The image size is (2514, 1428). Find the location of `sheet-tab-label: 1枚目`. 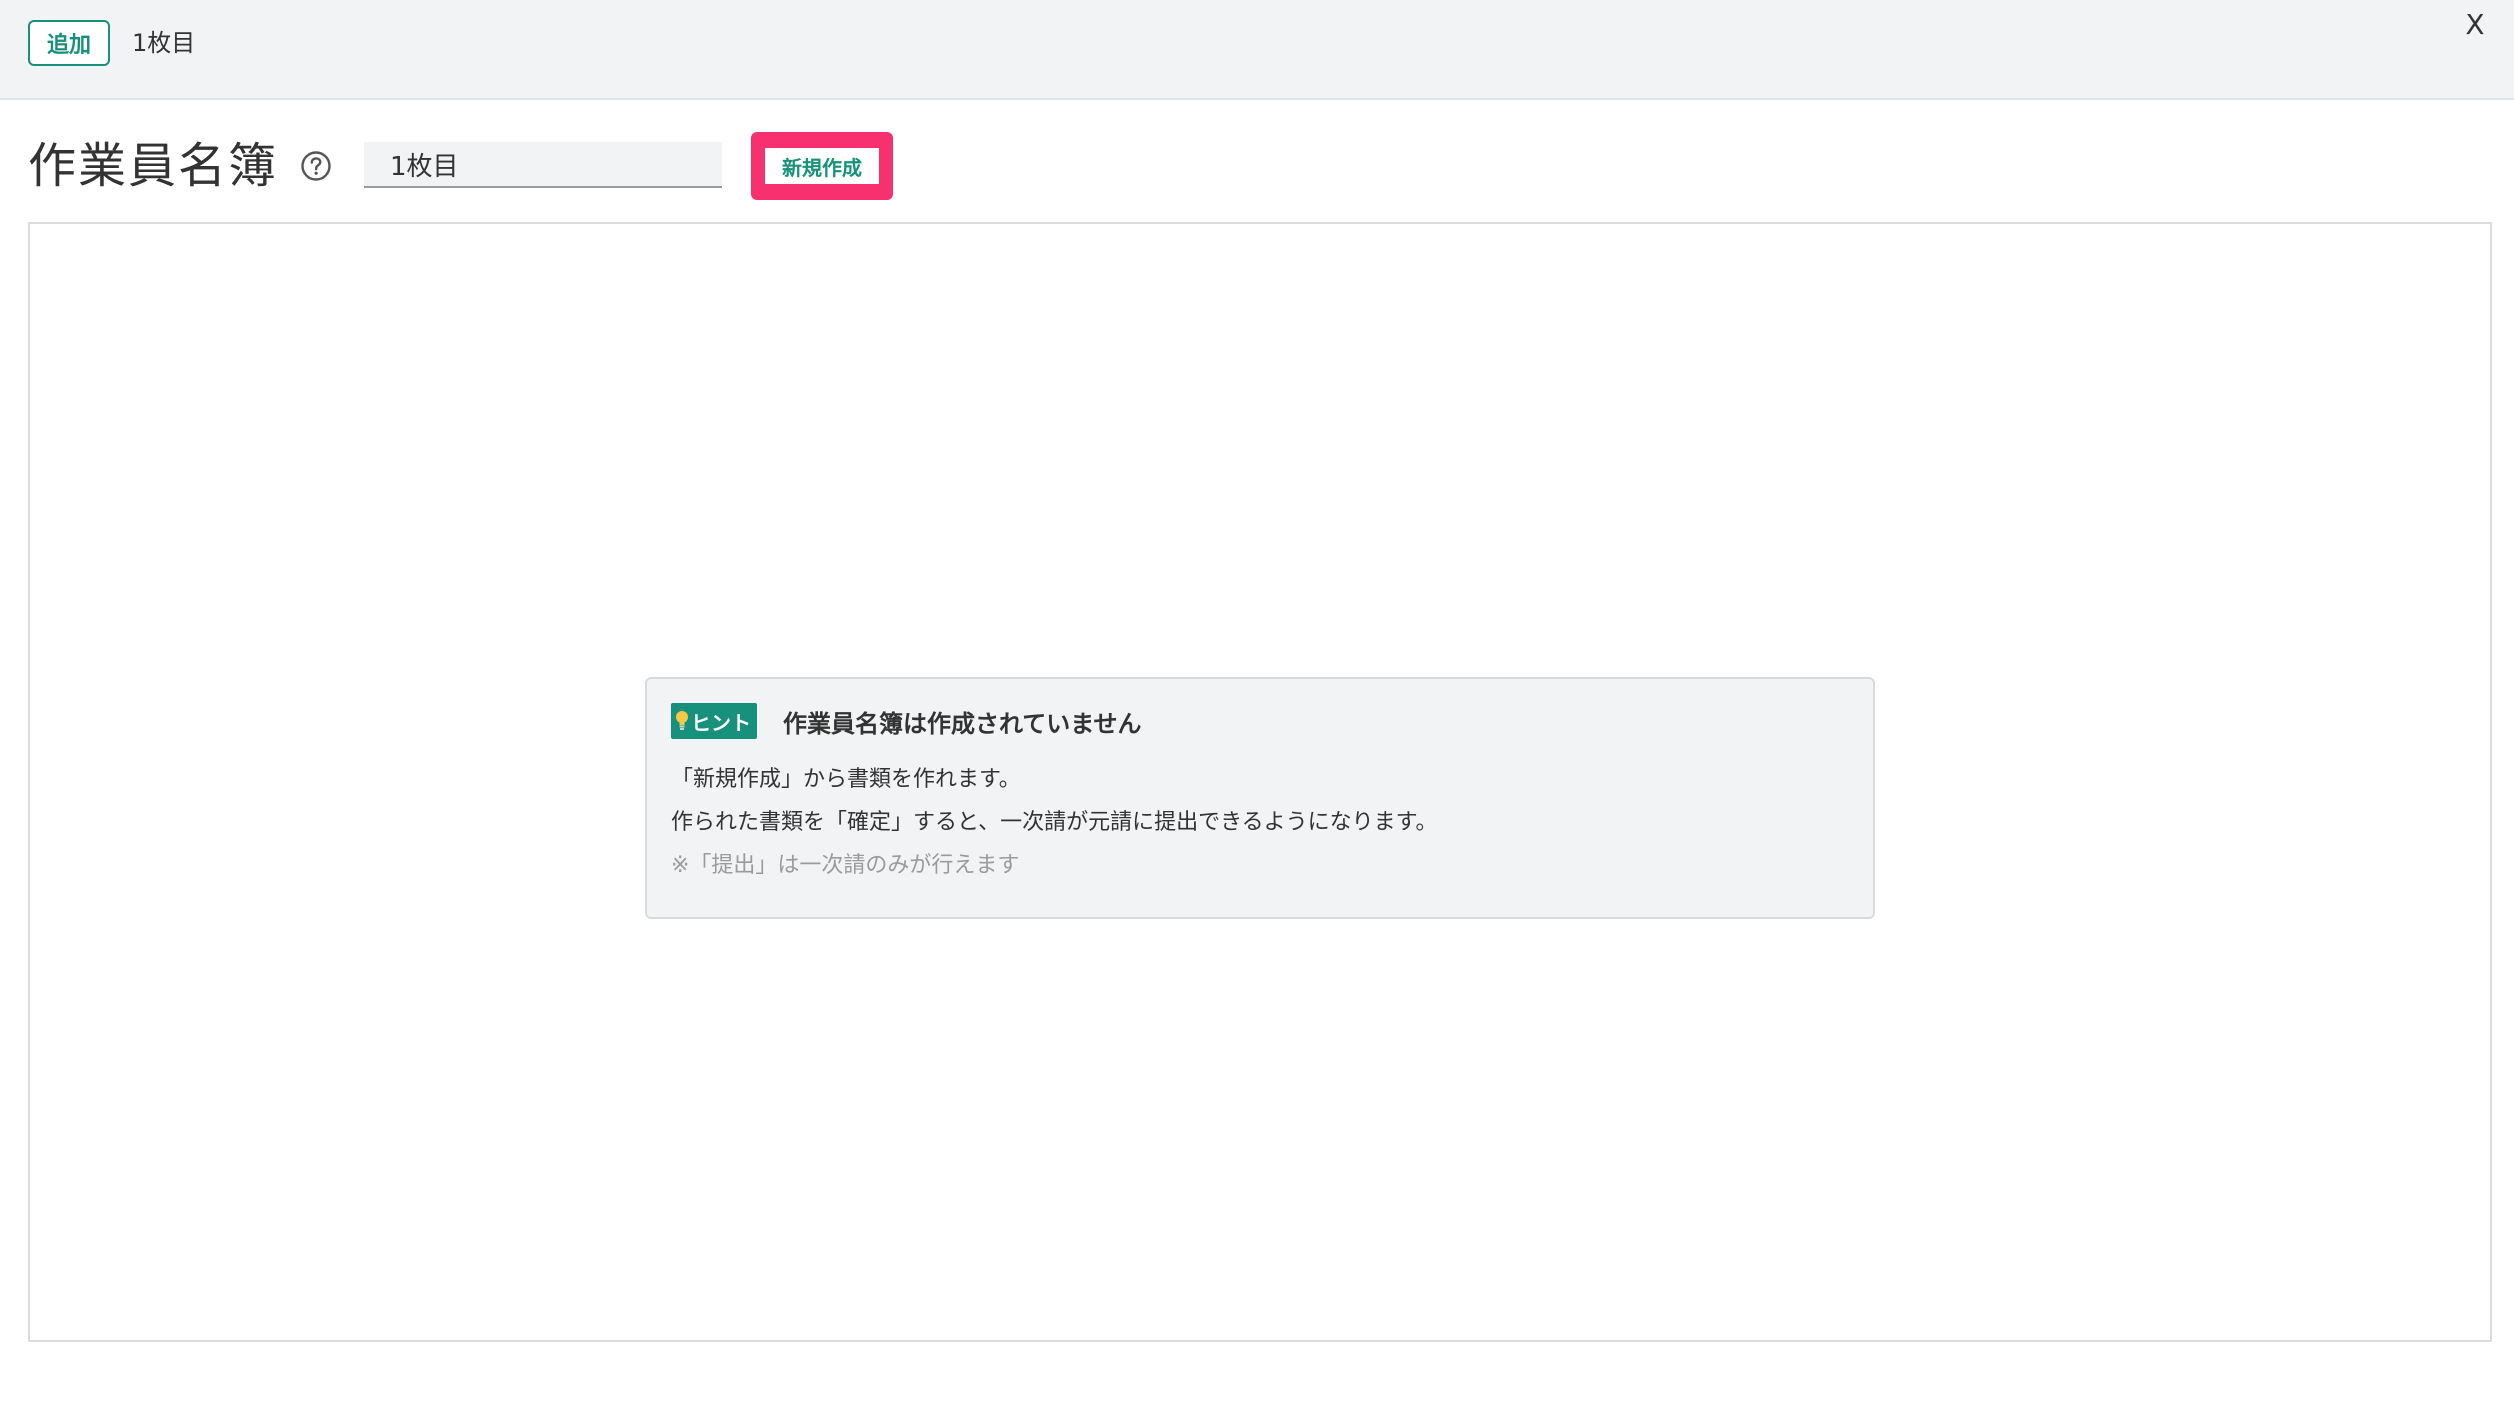

sheet-tab-label: 1枚目 is located at coordinates (163, 43).